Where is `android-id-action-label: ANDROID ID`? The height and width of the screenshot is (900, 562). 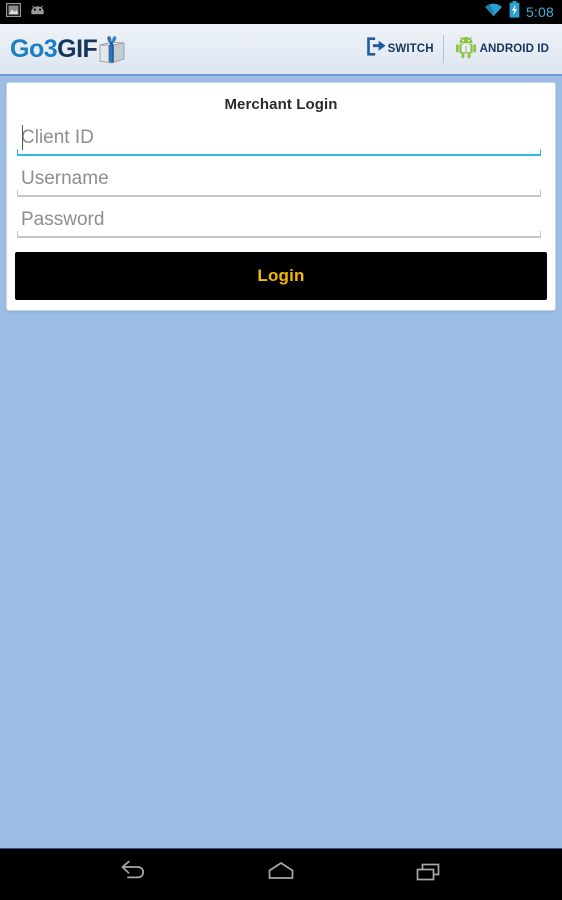
android-id-action-label: ANDROID ID is located at coordinates (514, 49).